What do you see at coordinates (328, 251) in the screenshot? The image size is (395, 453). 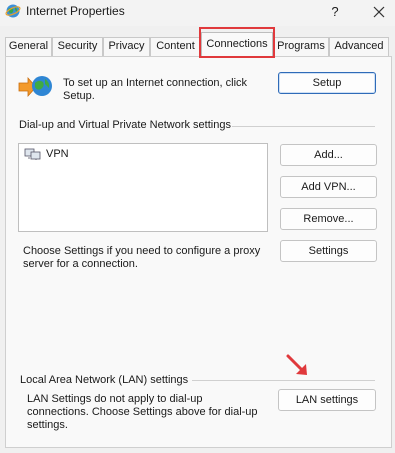 I see `settings-button: Settings` at bounding box center [328, 251].